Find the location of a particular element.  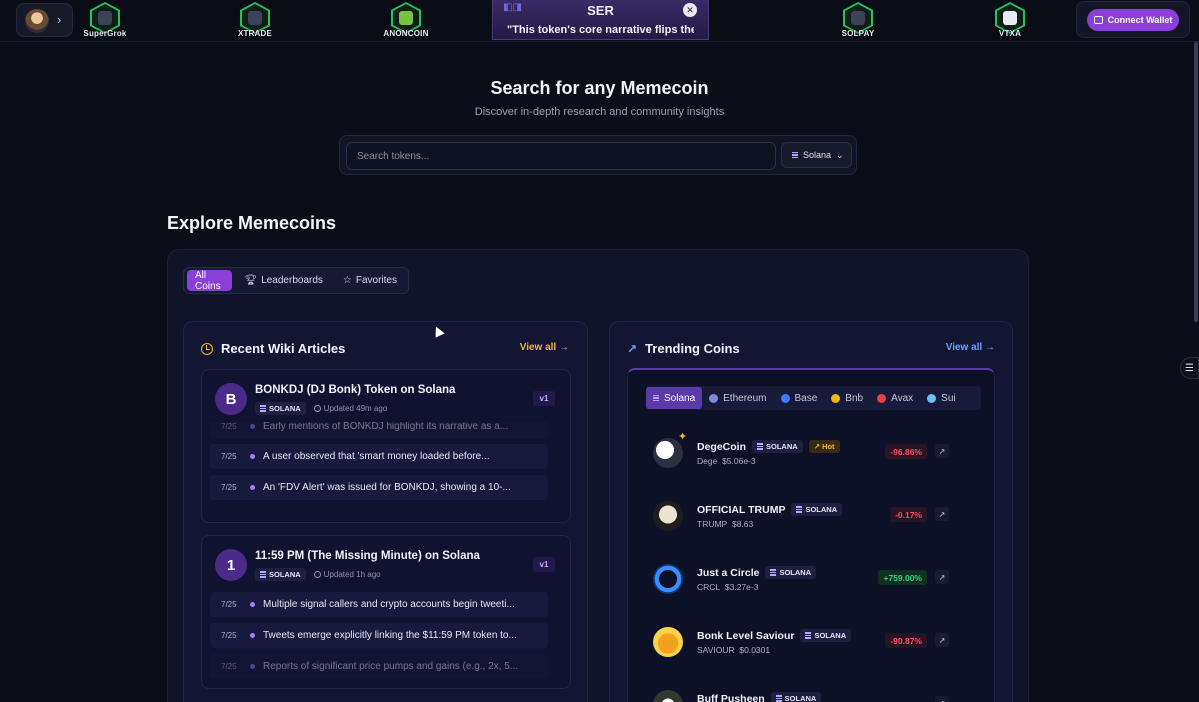

article-badge: B is located at coordinates (231, 399).